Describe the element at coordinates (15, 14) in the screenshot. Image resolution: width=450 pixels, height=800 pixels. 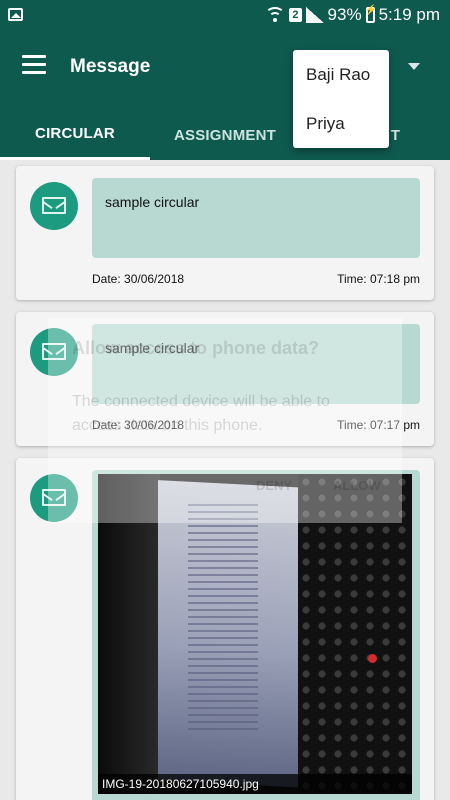
I see `gallery-icon` at that location.